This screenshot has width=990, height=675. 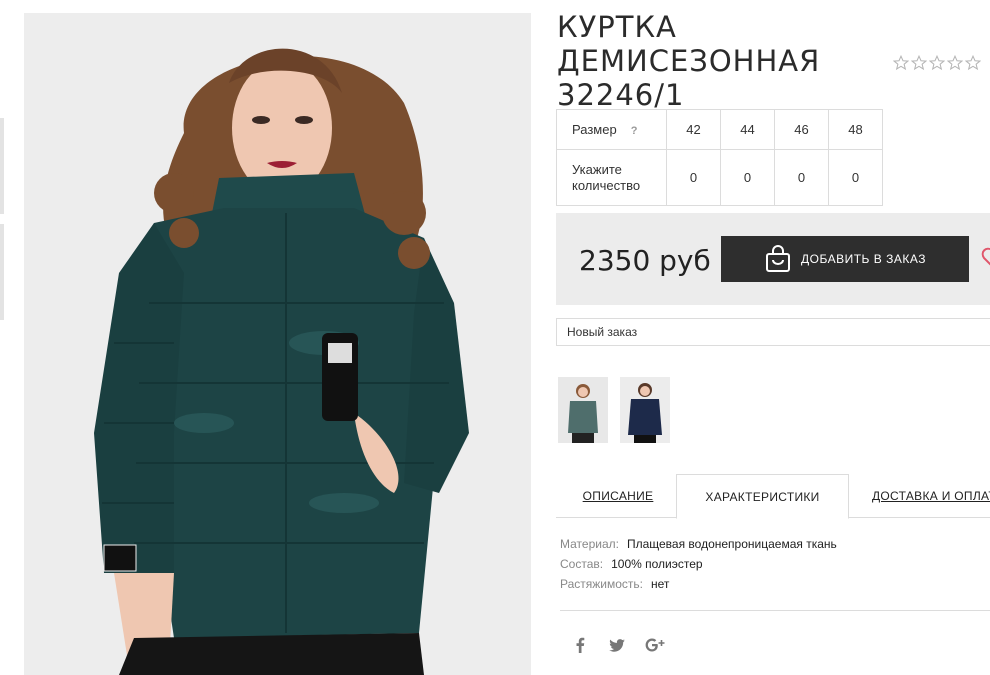 I want to click on spec-key: Состав:, so click(x=582, y=564).